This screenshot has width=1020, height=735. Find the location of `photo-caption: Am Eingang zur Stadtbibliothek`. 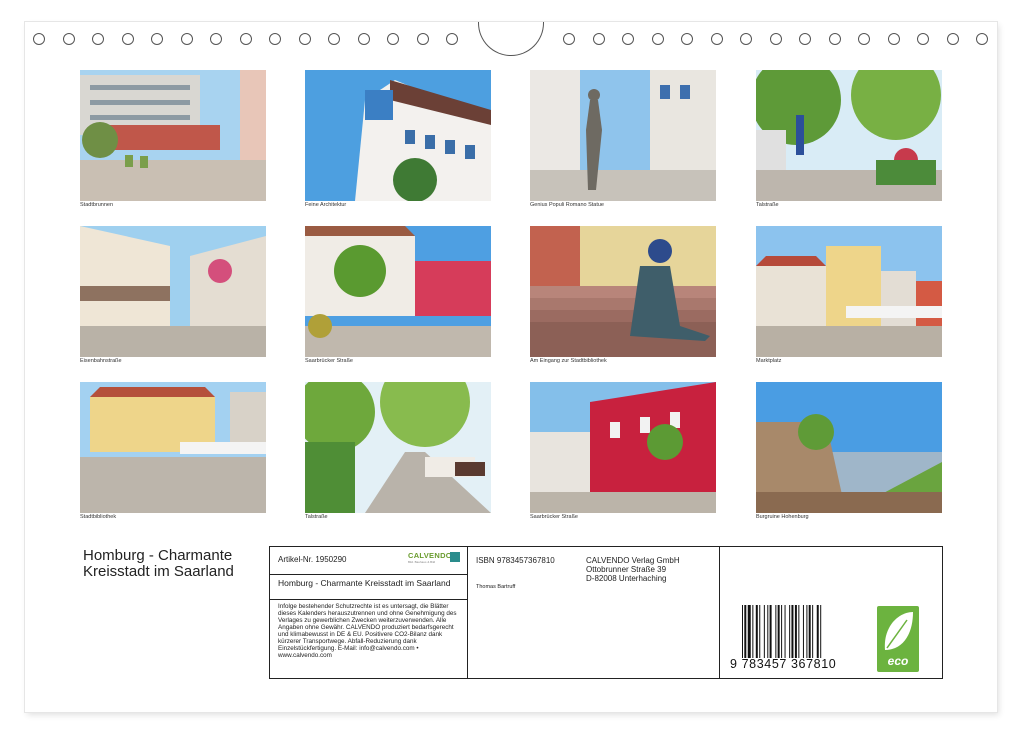

photo-caption: Am Eingang zur Stadtbibliothek is located at coordinates (568, 361).